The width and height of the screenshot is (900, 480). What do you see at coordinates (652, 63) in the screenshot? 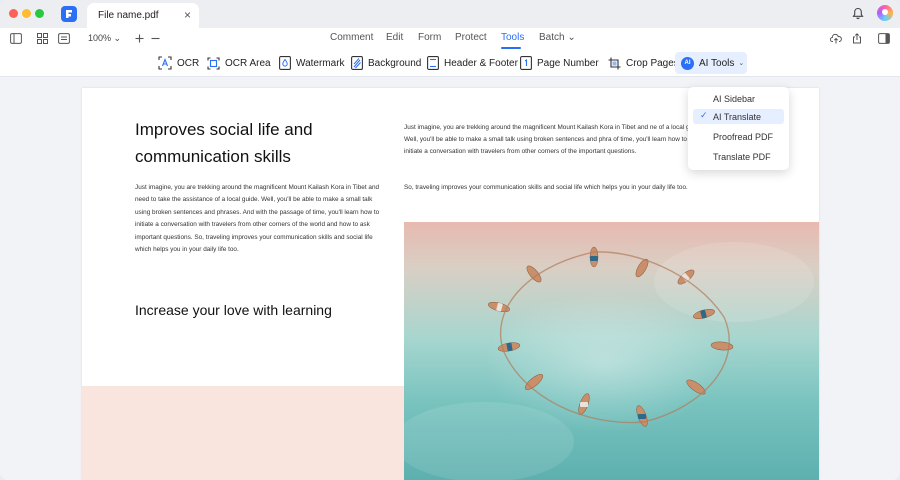
I see `crop-pages-label: Crop Pages` at bounding box center [652, 63].